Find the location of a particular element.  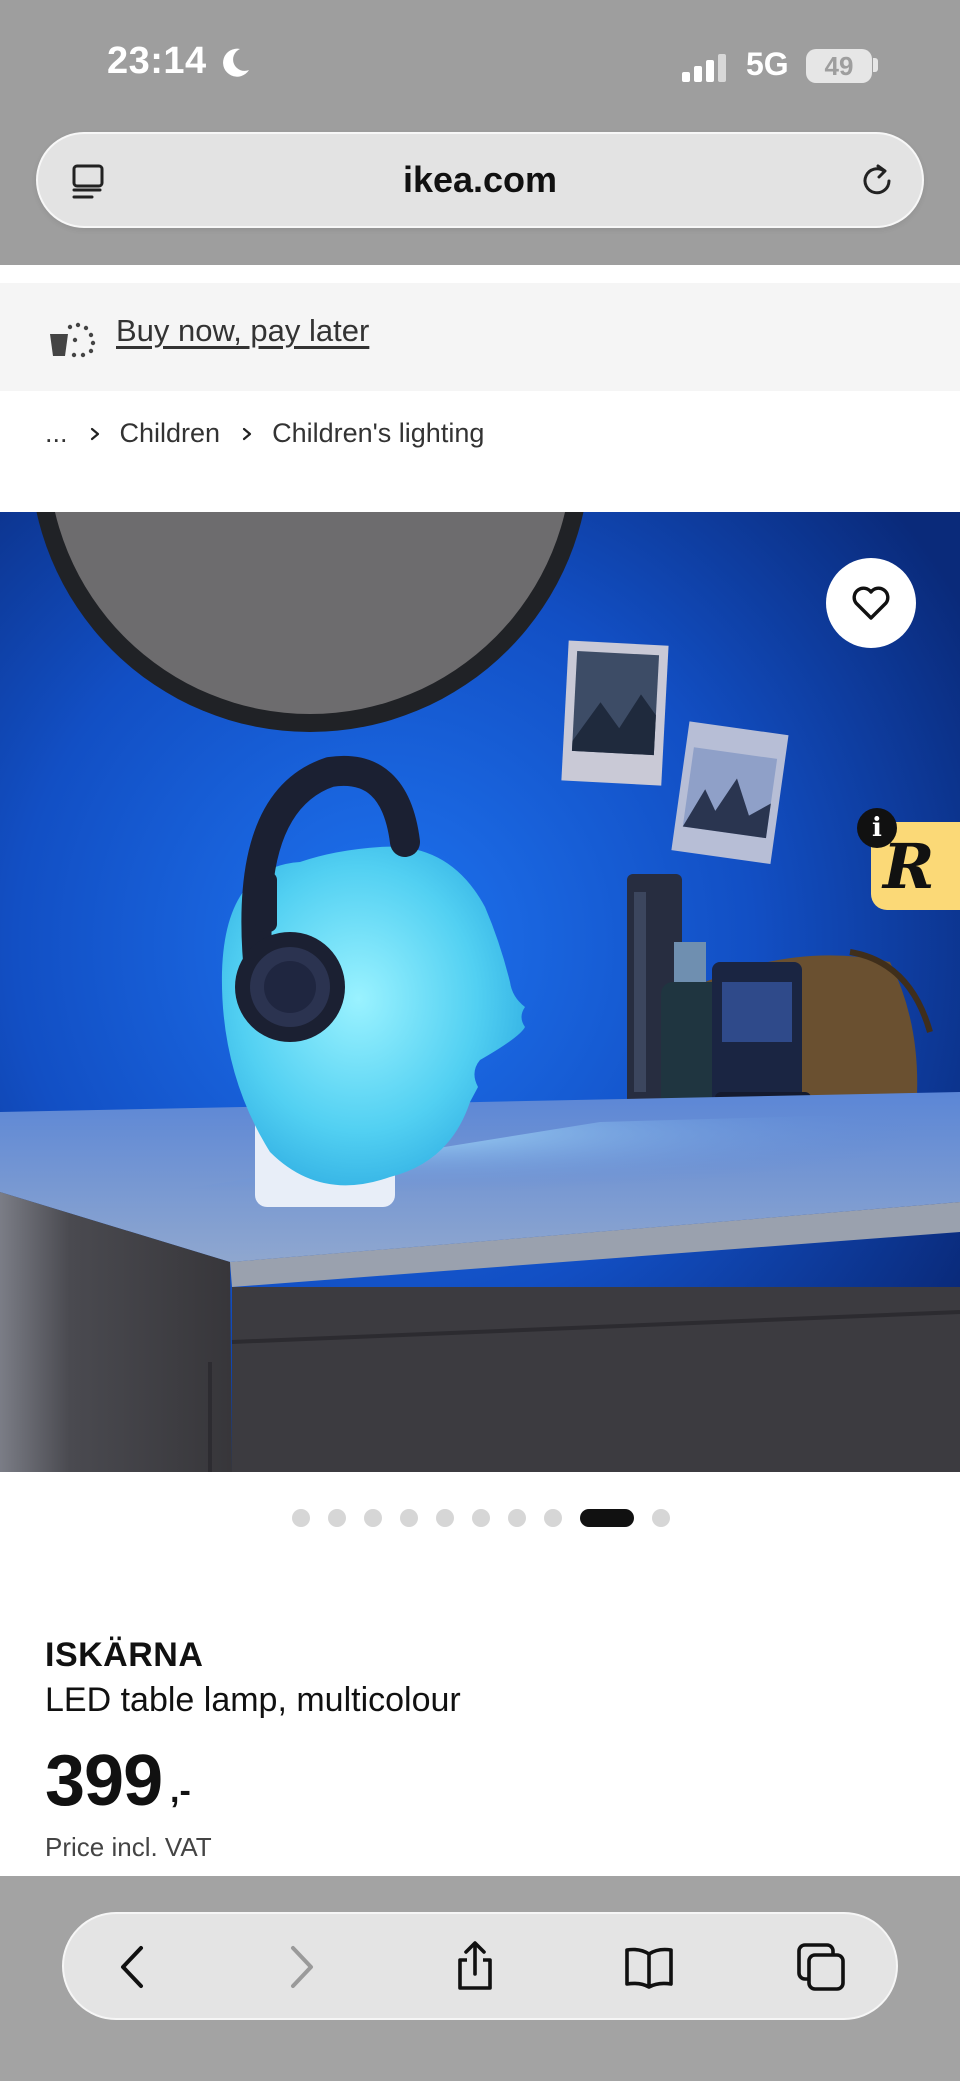

browser-toolbar is located at coordinates (480, 1966).